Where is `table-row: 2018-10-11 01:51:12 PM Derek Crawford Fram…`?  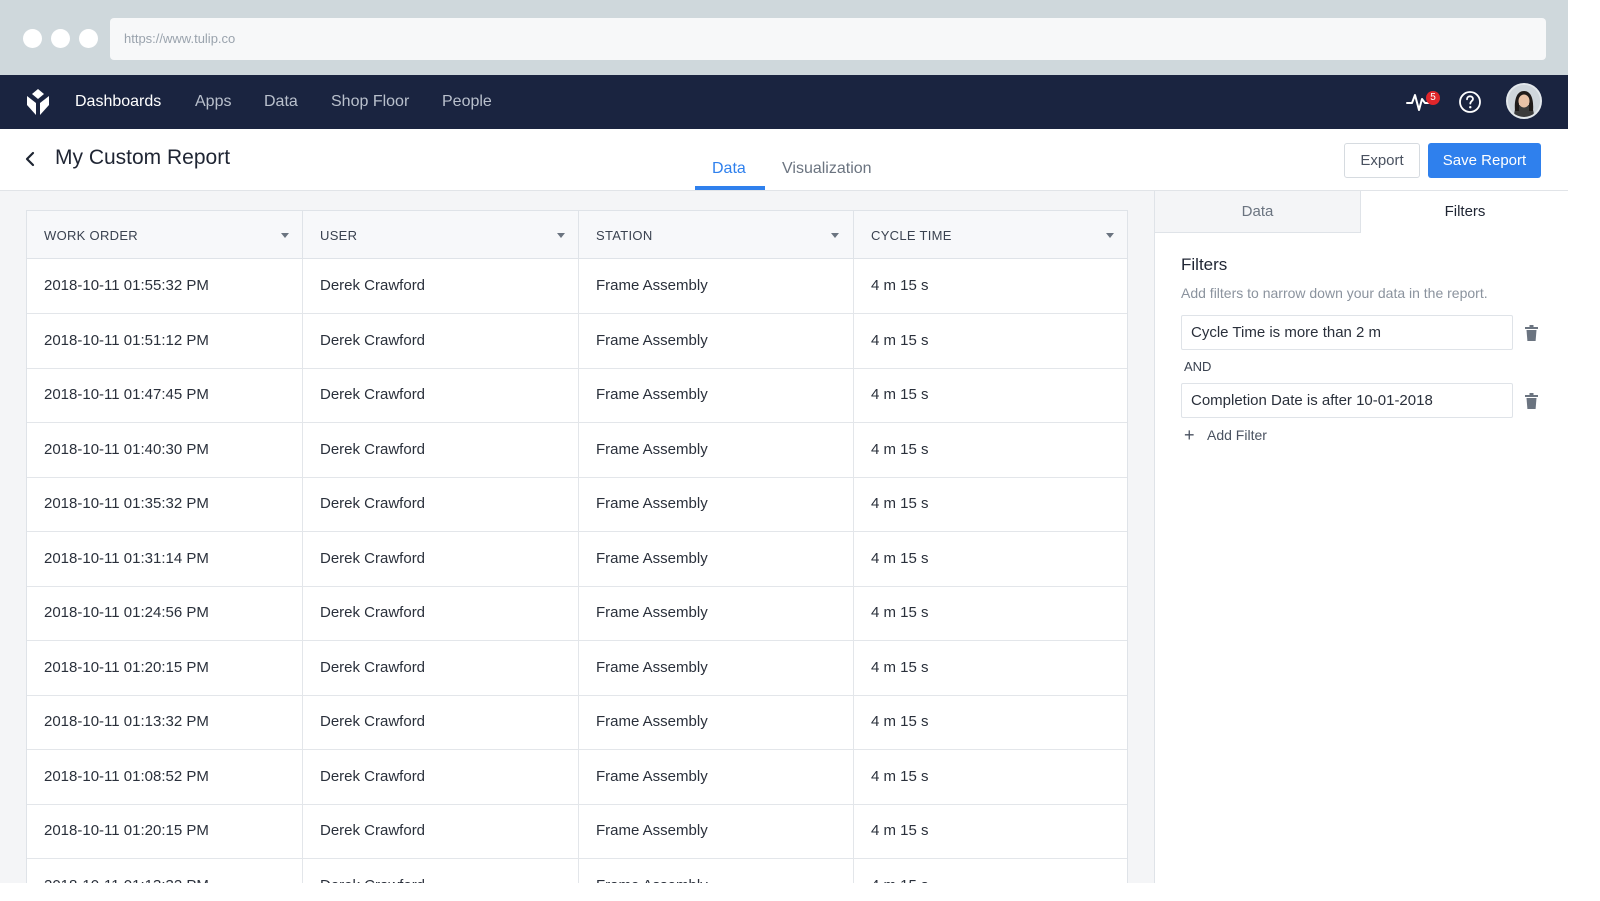
table-row: 2018-10-11 01:51:12 PM Derek Crawford Fram… is located at coordinates (577, 341).